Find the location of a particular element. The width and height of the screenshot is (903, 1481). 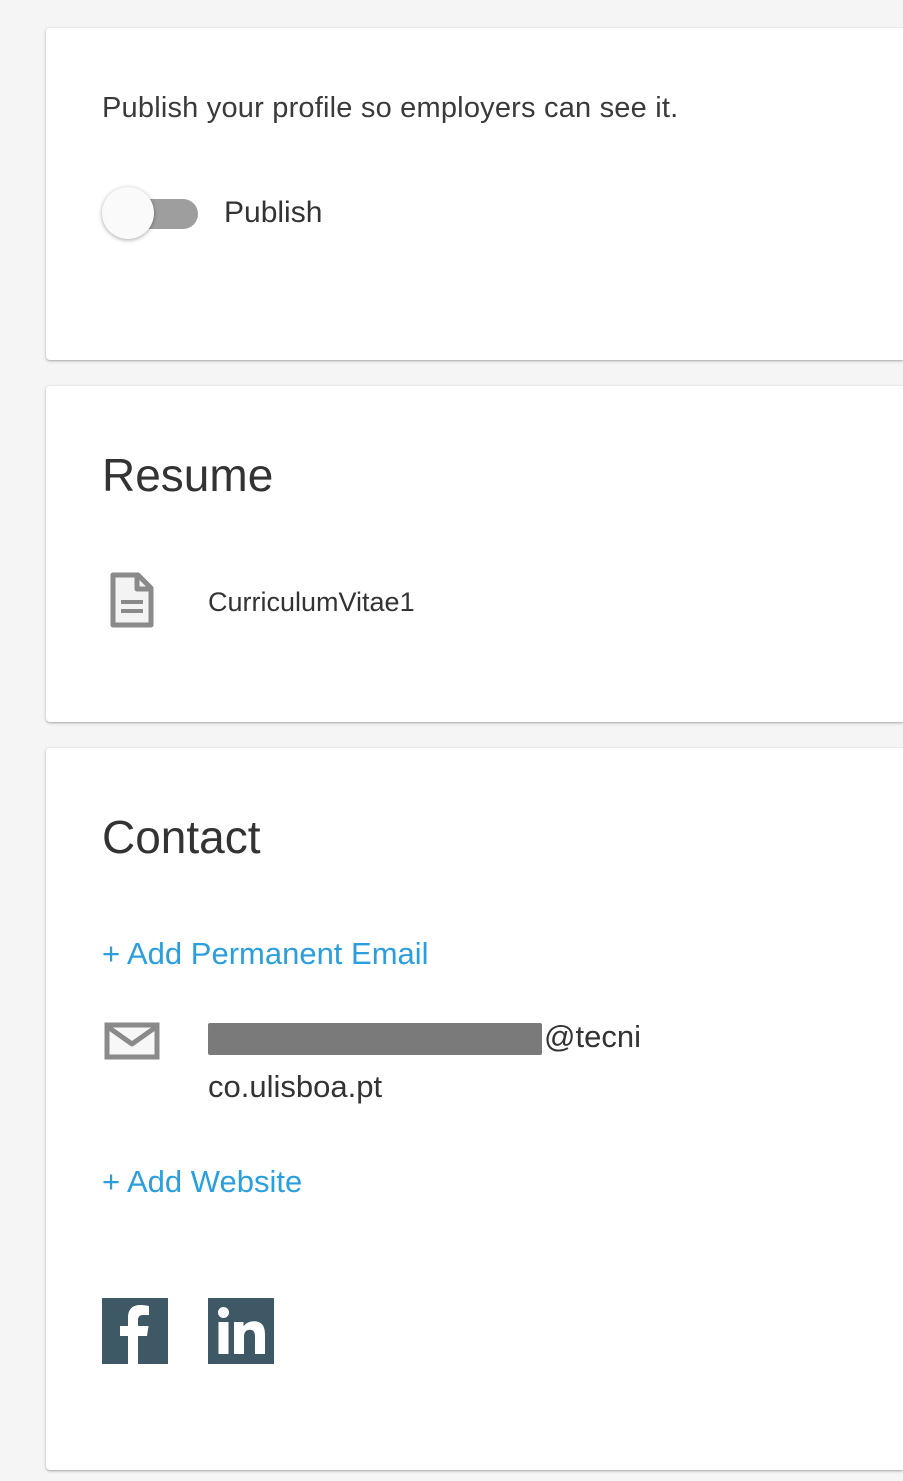

resume-file-name: CurriculumVitae1 is located at coordinates (311, 602).